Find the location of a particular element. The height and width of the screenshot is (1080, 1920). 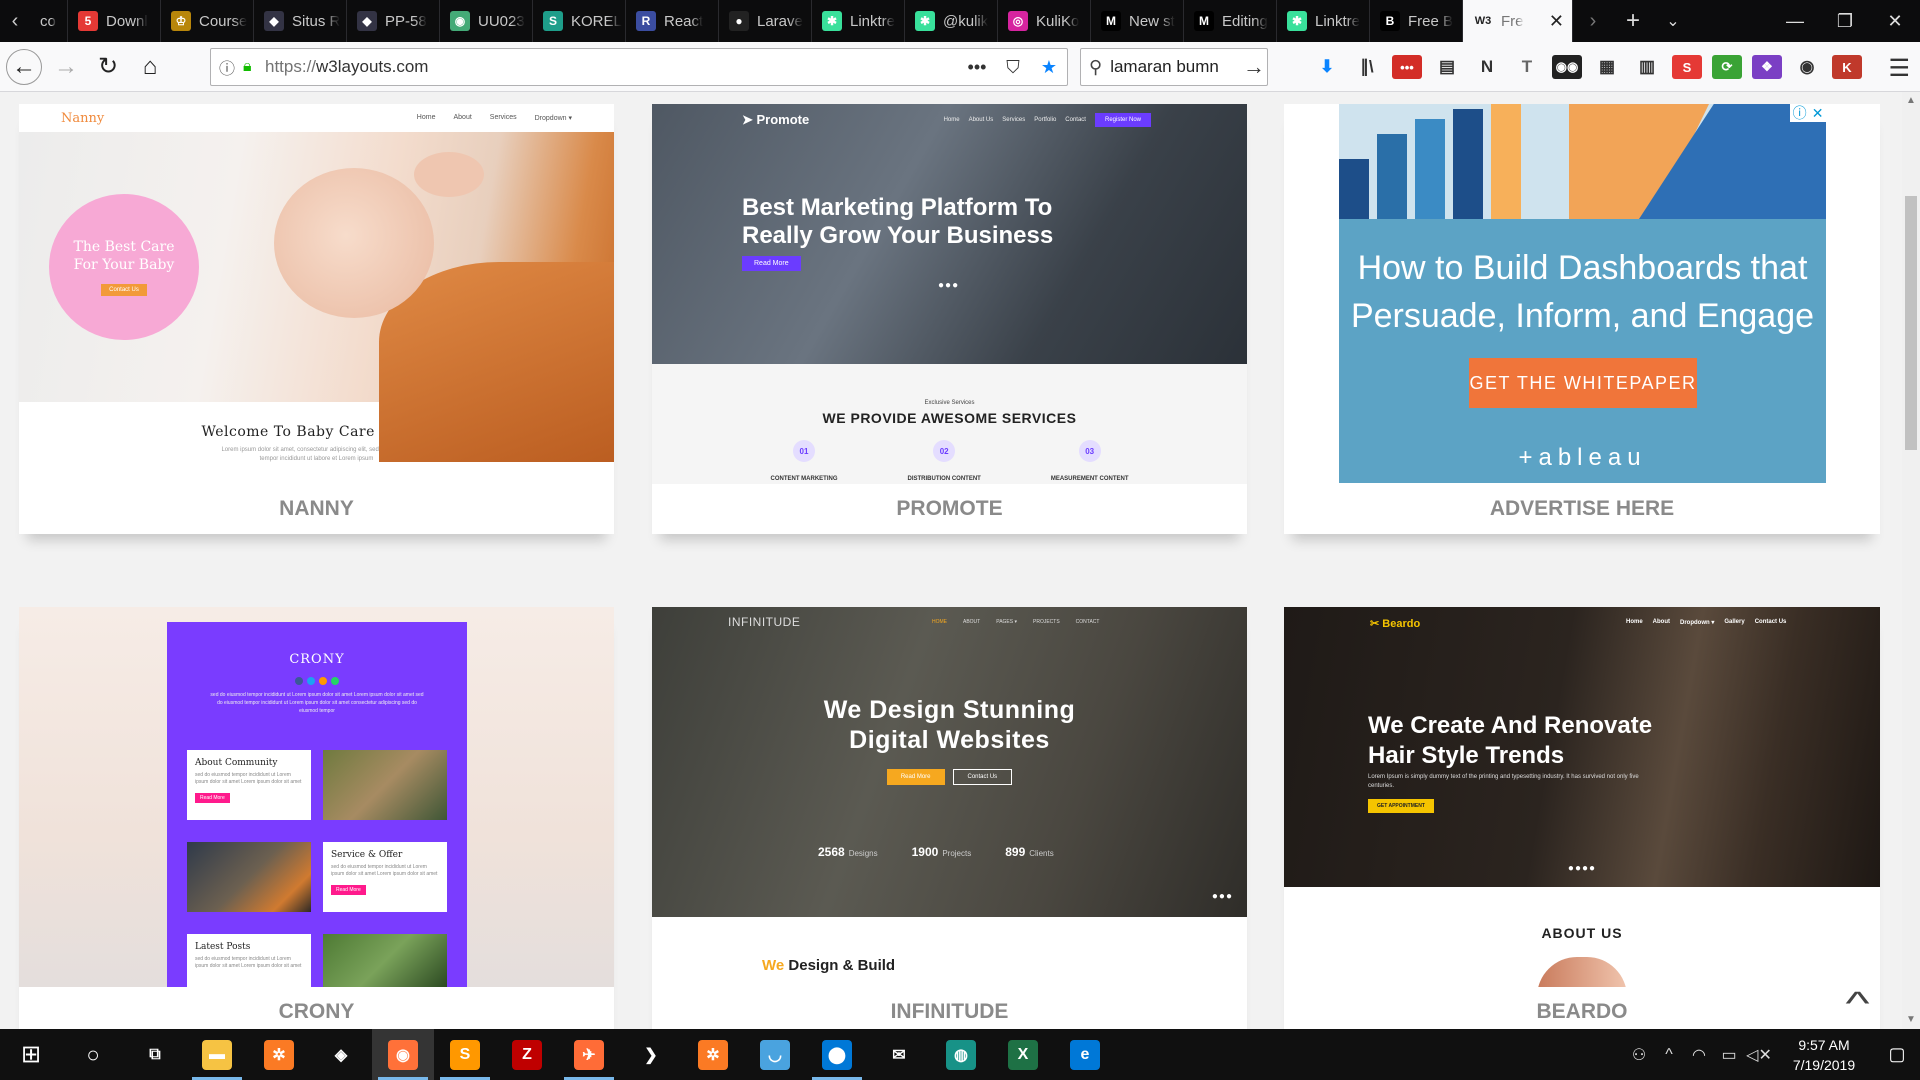

purple-extension-icon: ❖ is located at coordinates (1767, 67).